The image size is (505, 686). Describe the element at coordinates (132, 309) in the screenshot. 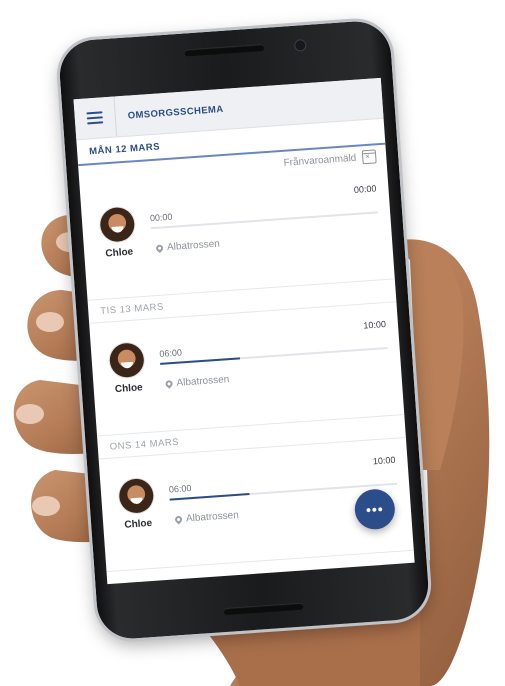

I see `day-label: TIS 13 MARS` at that location.